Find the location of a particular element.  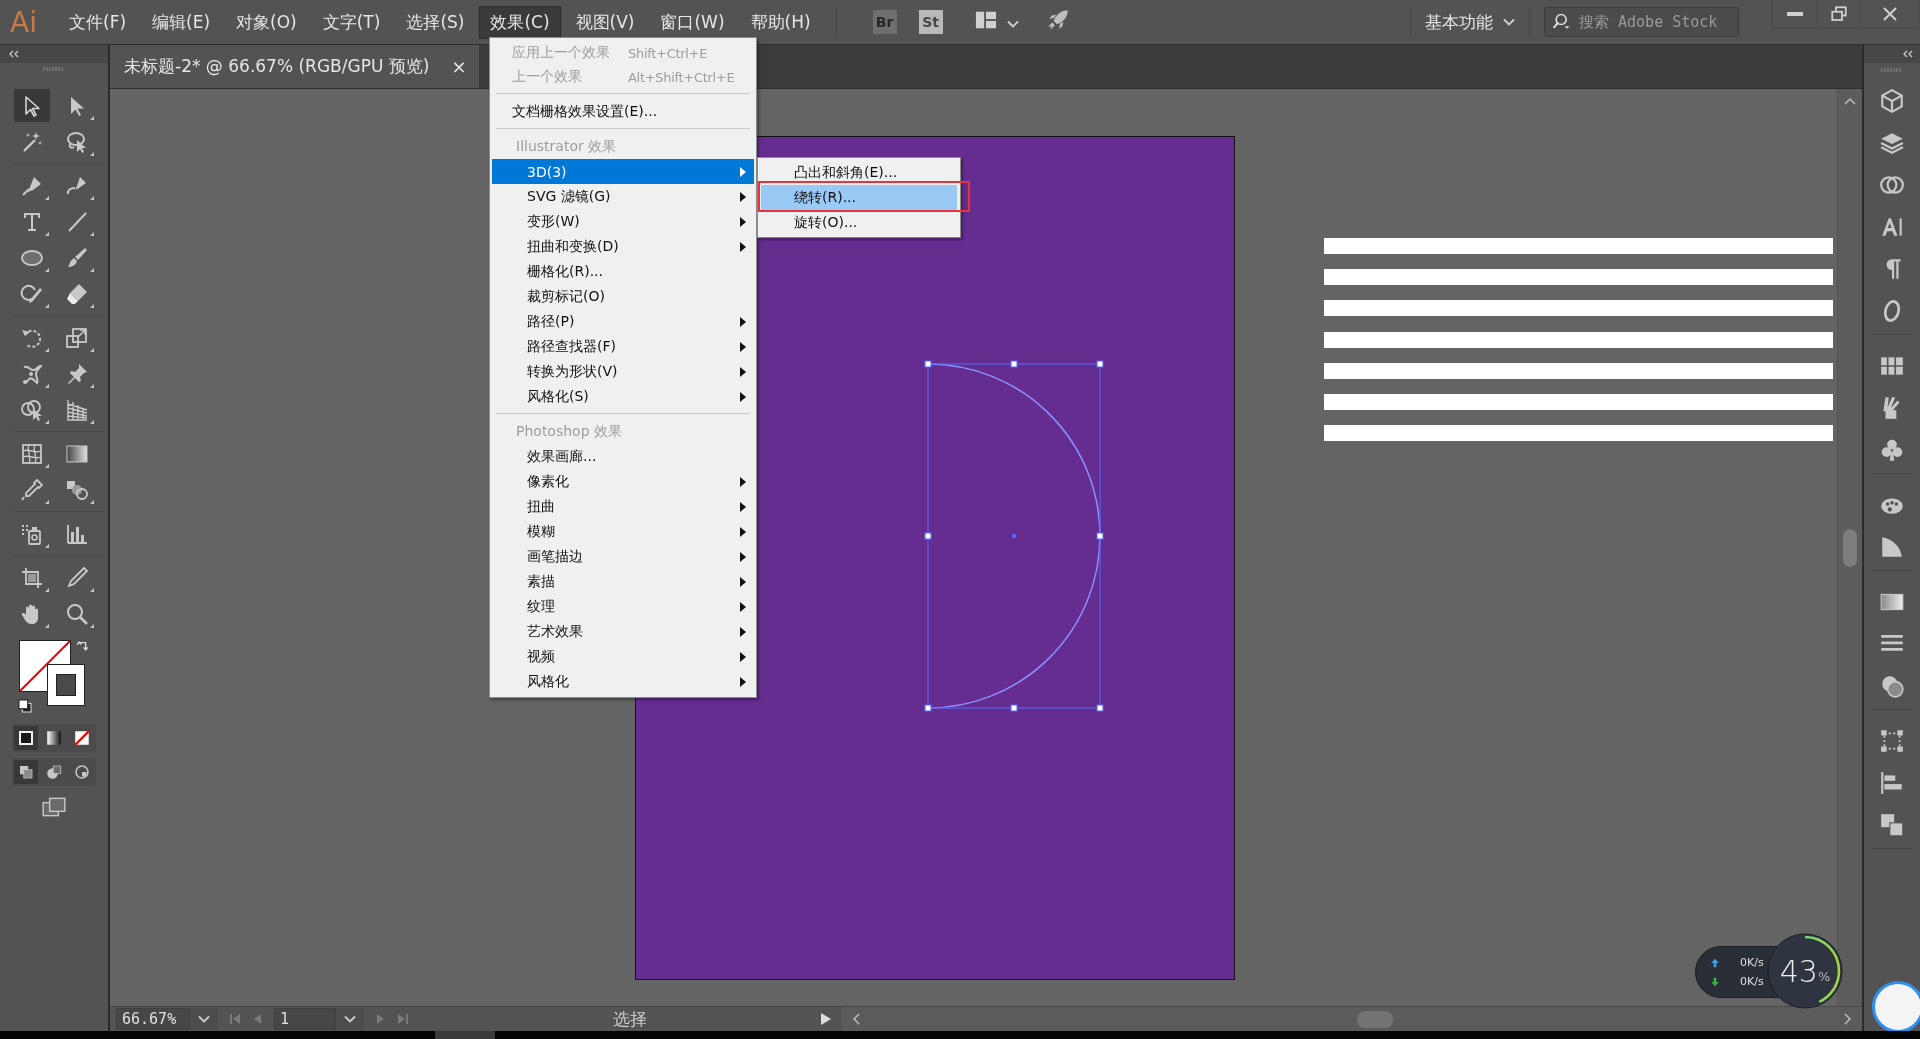

menu-item: 艺术效果 is located at coordinates (623, 631).